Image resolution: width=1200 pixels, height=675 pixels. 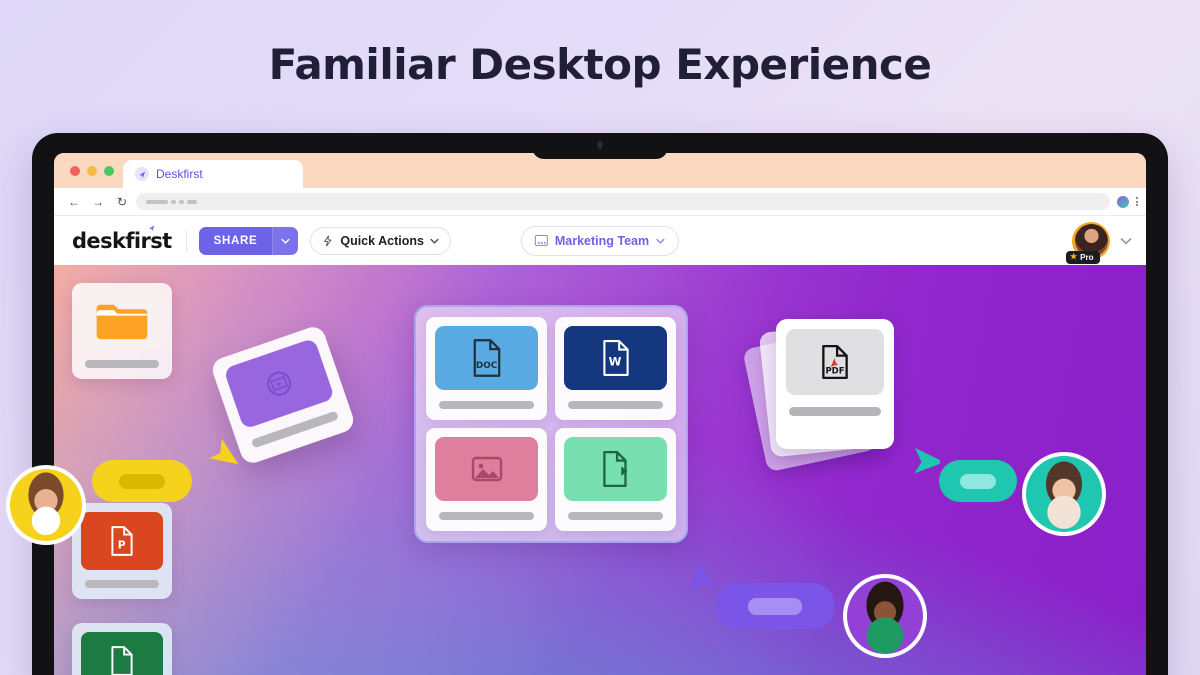 What do you see at coordinates (328, 240) in the screenshot?
I see `lightning-bolt-icon` at bounding box center [328, 240].